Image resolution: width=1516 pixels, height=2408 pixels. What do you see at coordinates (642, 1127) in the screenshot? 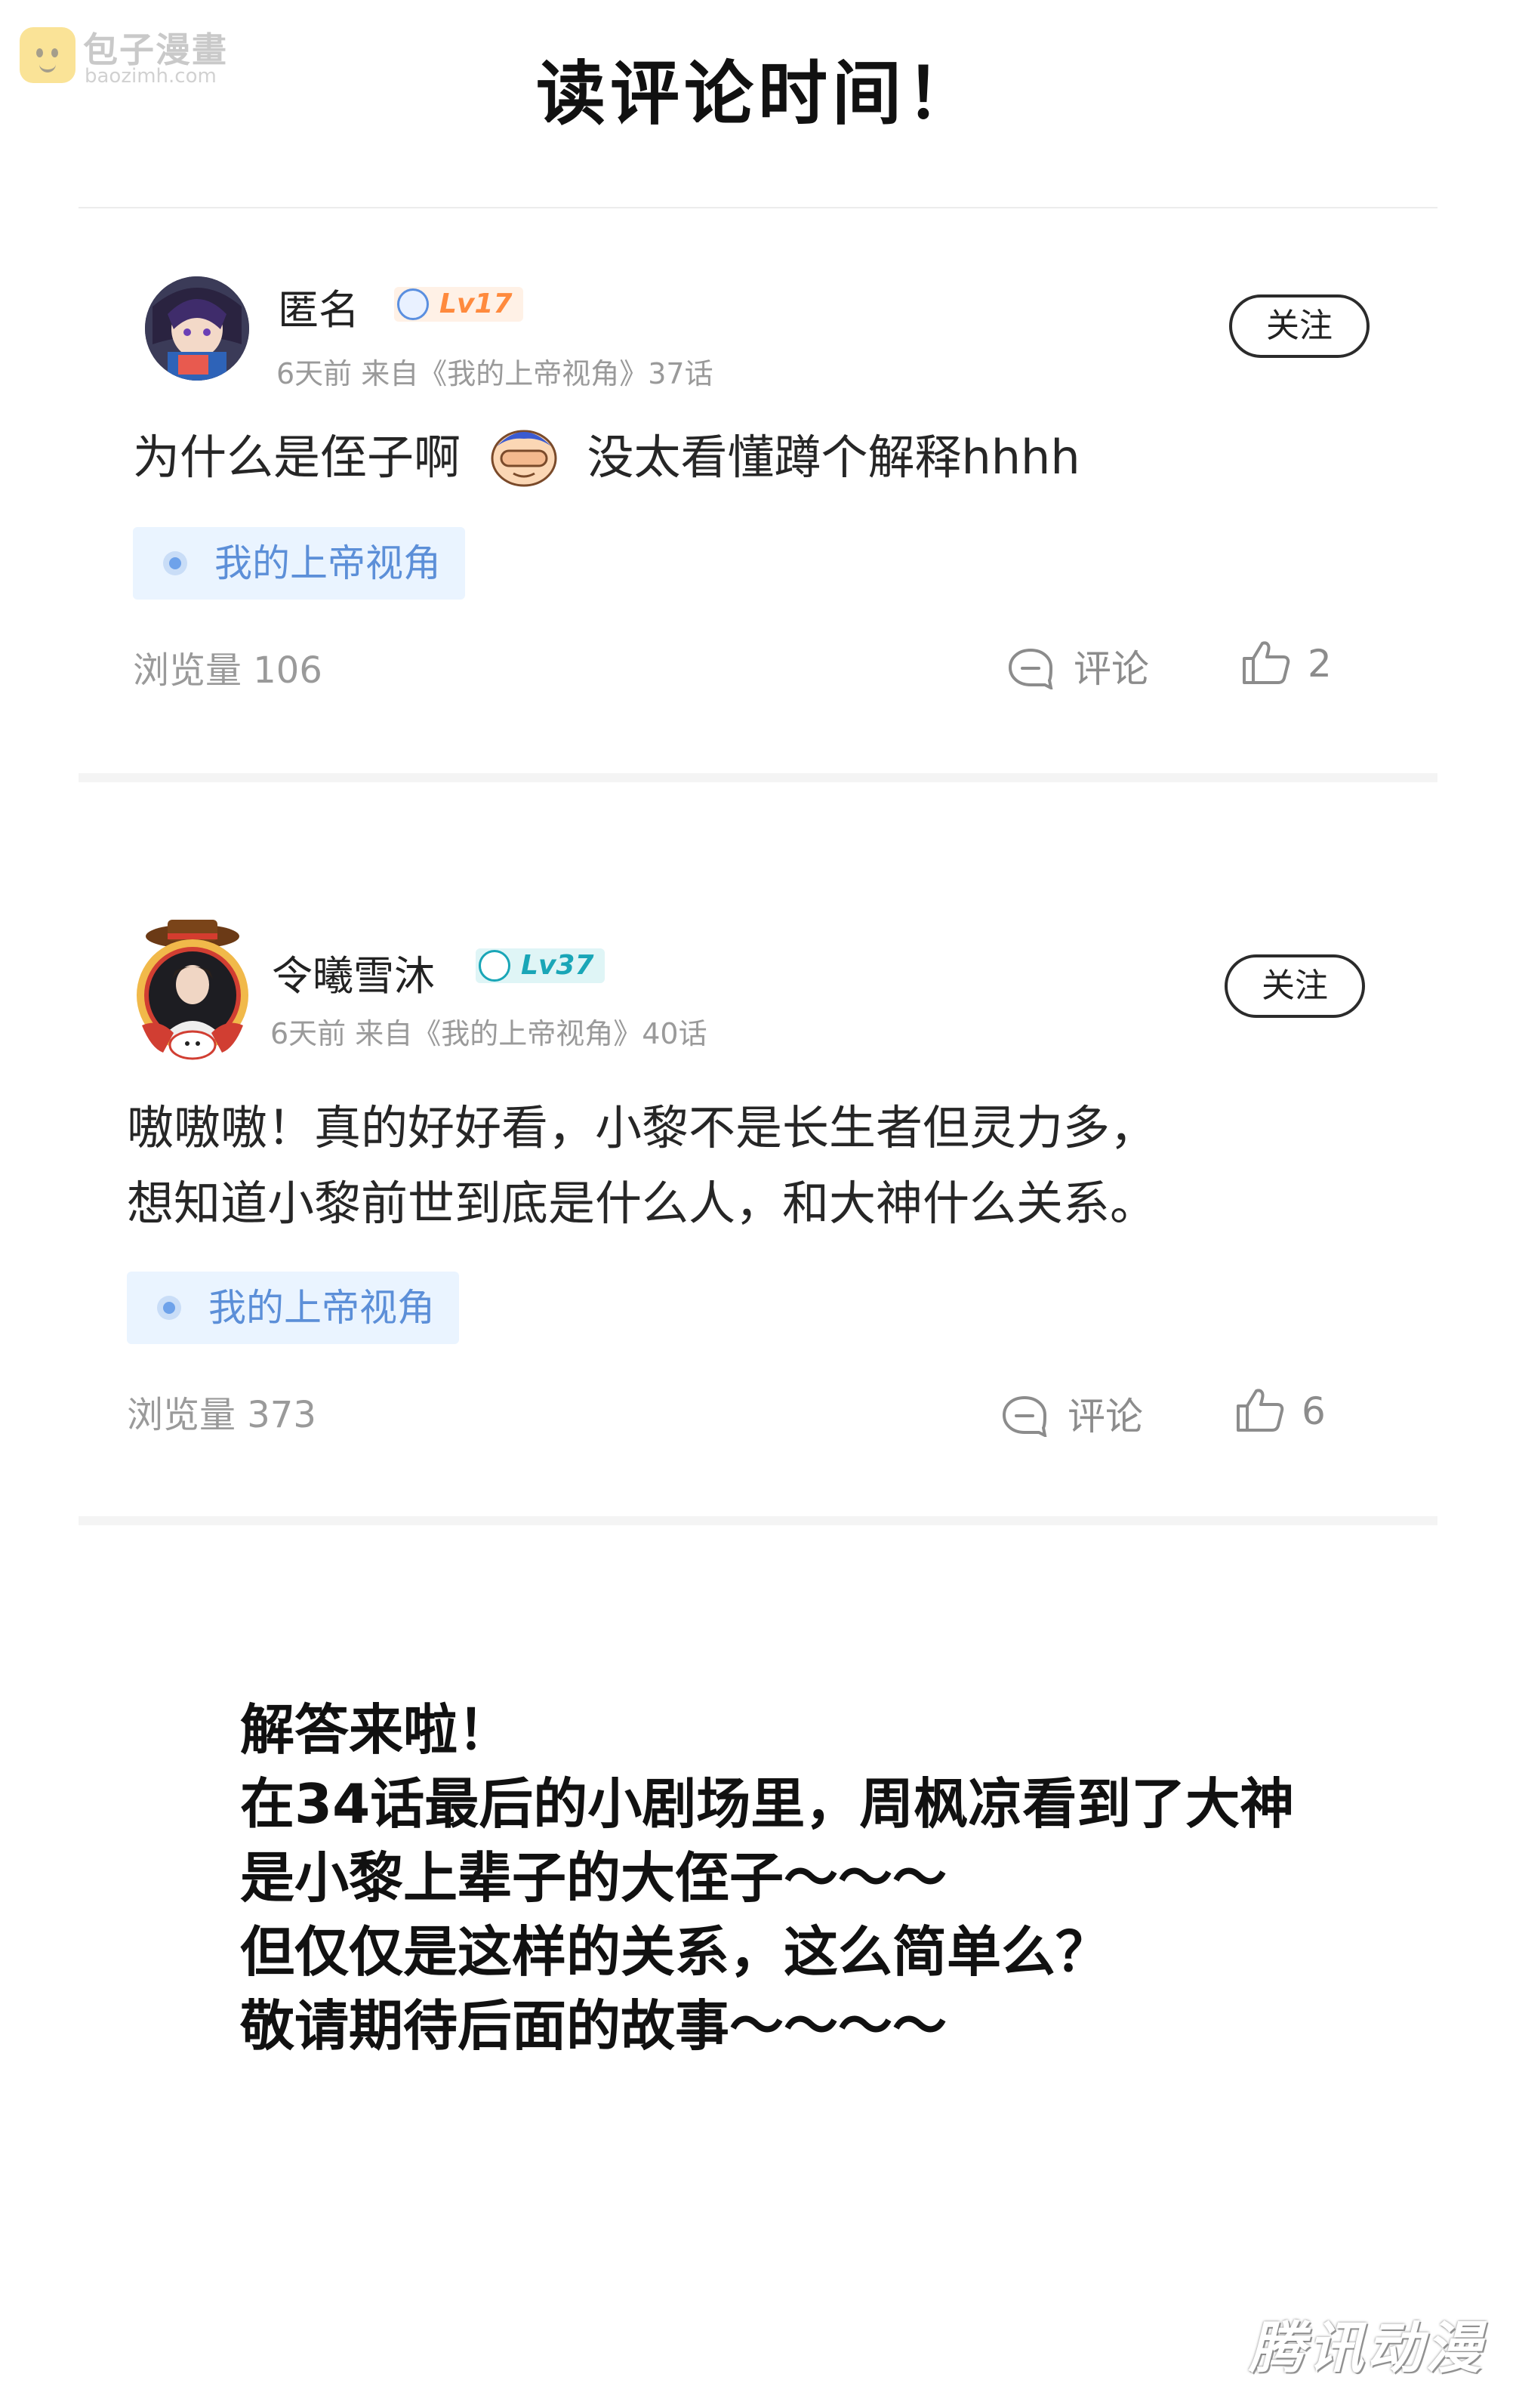
I see `comment-text-line: 嗷嗷嗷！真的好好看，小黎不是长生者但灵力多，` at bounding box center [642, 1127].